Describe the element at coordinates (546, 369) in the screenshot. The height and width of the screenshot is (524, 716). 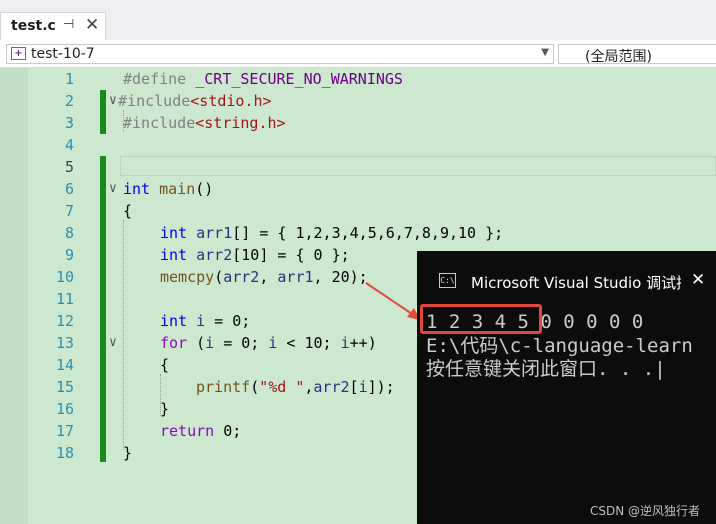
I see `console-output-line: 按任意键关闭此窗口. . .|` at that location.